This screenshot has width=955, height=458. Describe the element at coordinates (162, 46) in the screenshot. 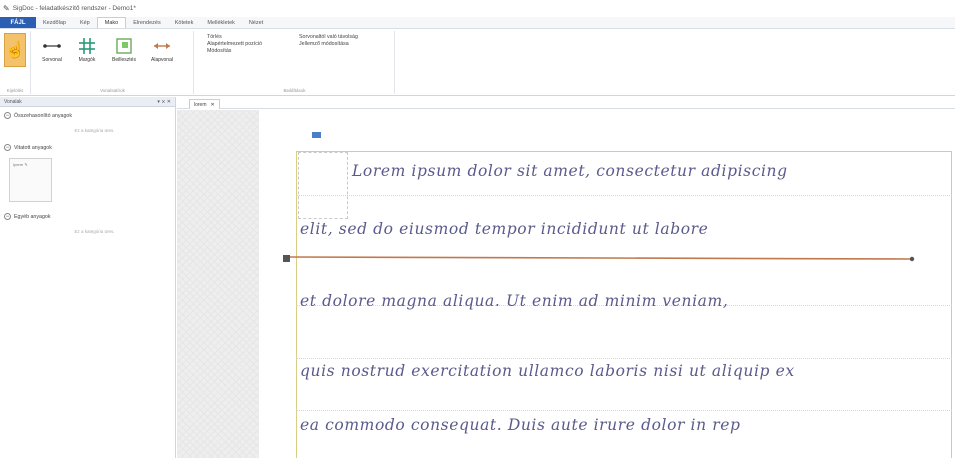

I see `baseline-icon` at that location.